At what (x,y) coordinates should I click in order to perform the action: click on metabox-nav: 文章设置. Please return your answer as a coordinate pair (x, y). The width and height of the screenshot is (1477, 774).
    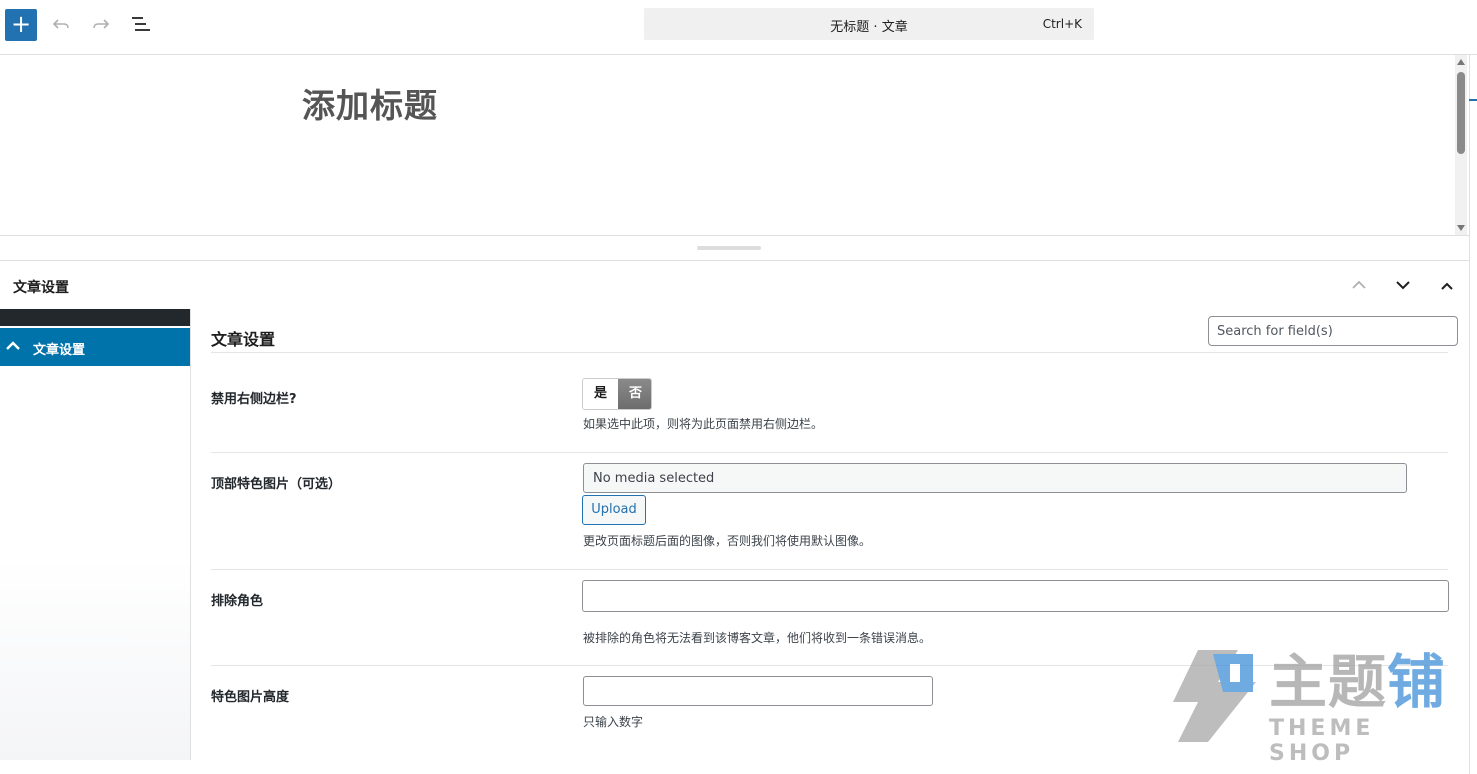
    Looking at the image, I should click on (95, 534).